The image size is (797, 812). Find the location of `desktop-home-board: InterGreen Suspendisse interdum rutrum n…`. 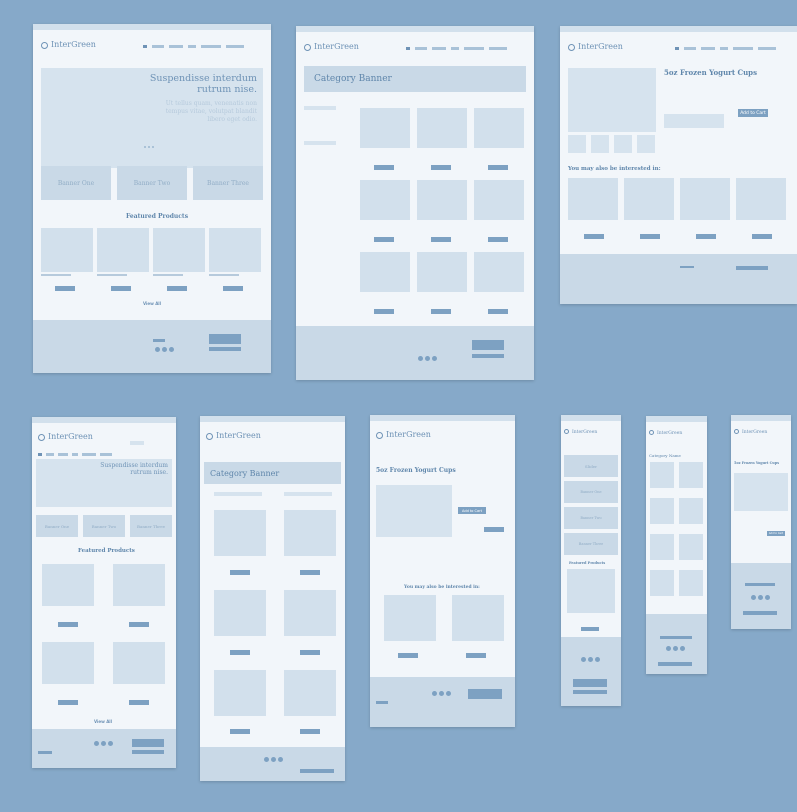

desktop-home-board: InterGreen Suspendisse interdum rutrum n… is located at coordinates (152, 198).